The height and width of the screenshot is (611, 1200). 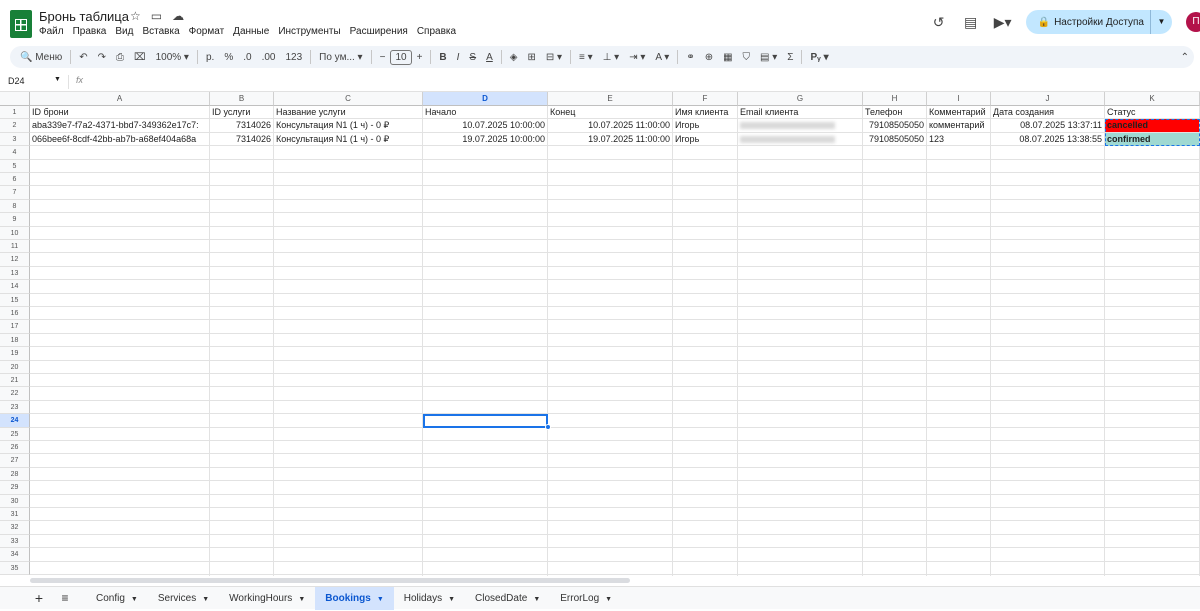 I want to click on header-cell: Конец, so click(x=610, y=112).